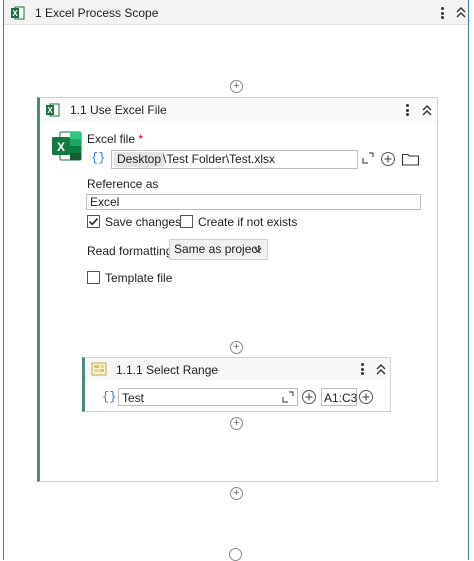  What do you see at coordinates (186, 221) in the screenshot?
I see `create-if-not-exists-checkbox` at bounding box center [186, 221].